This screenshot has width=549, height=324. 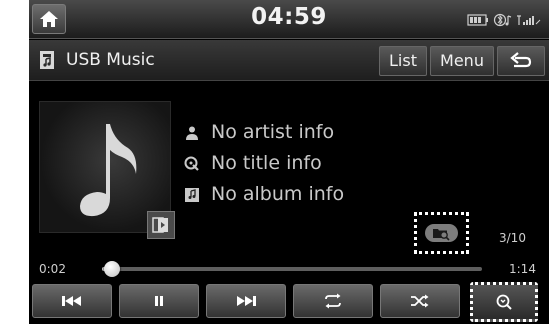 I want to click on artist-text: No artist info, so click(x=273, y=132).